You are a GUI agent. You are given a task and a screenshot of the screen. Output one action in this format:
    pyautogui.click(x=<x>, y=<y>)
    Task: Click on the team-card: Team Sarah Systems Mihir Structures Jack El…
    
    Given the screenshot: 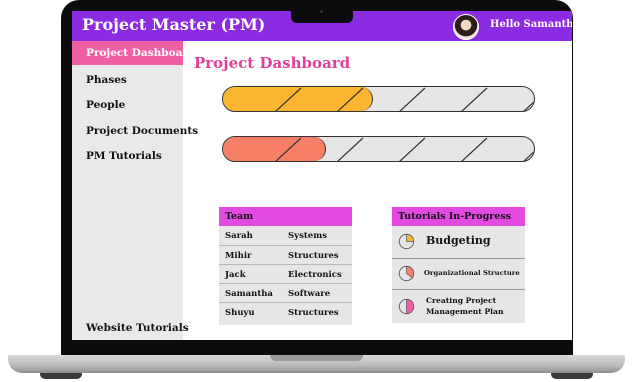 What is the action you would take?
    pyautogui.click(x=285, y=266)
    